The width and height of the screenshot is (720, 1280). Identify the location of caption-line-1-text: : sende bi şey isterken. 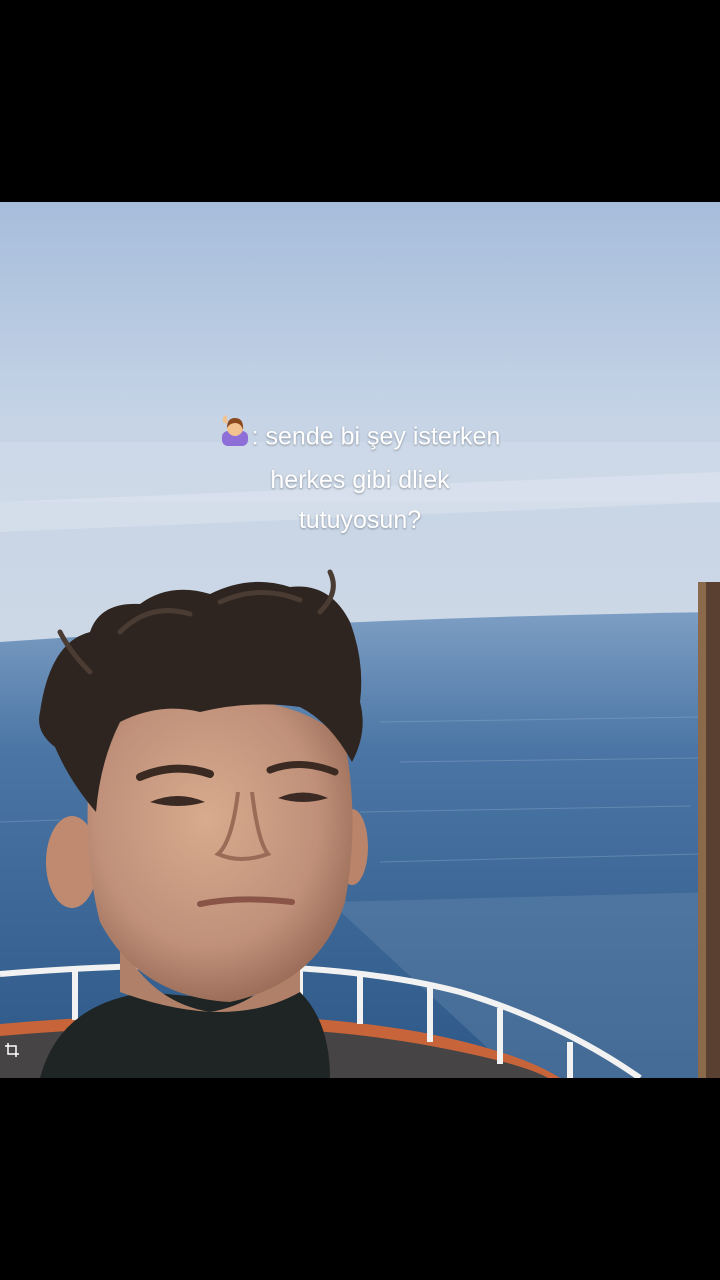
(376, 436).